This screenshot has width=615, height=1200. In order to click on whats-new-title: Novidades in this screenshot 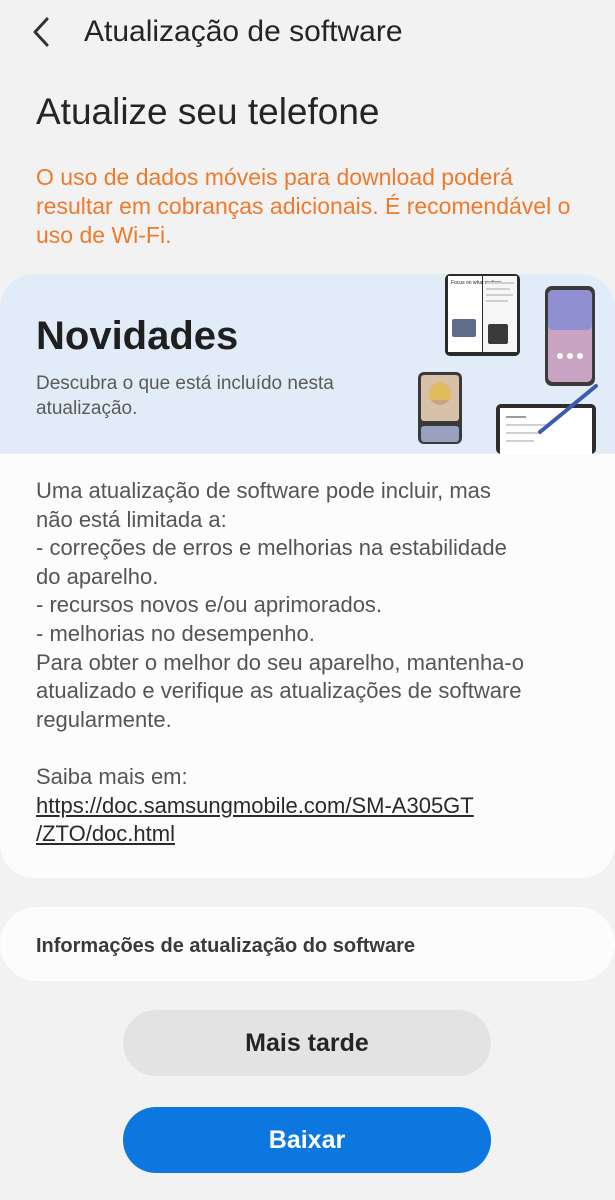, I will do `click(137, 336)`.